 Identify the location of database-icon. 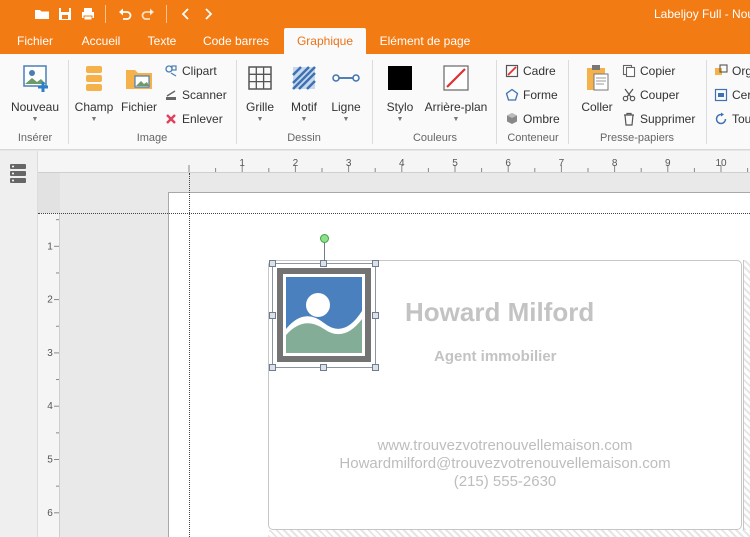
(94, 78).